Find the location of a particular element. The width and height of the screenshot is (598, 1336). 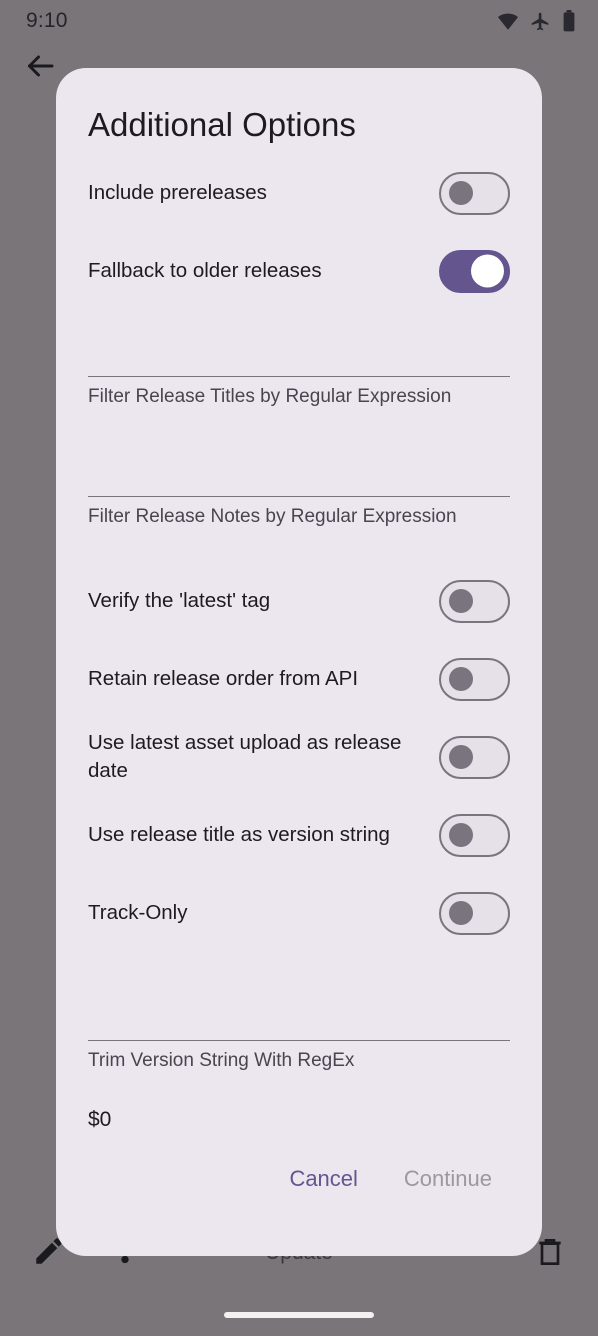

switch-label: Fallback to older releases is located at coordinates (205, 270).